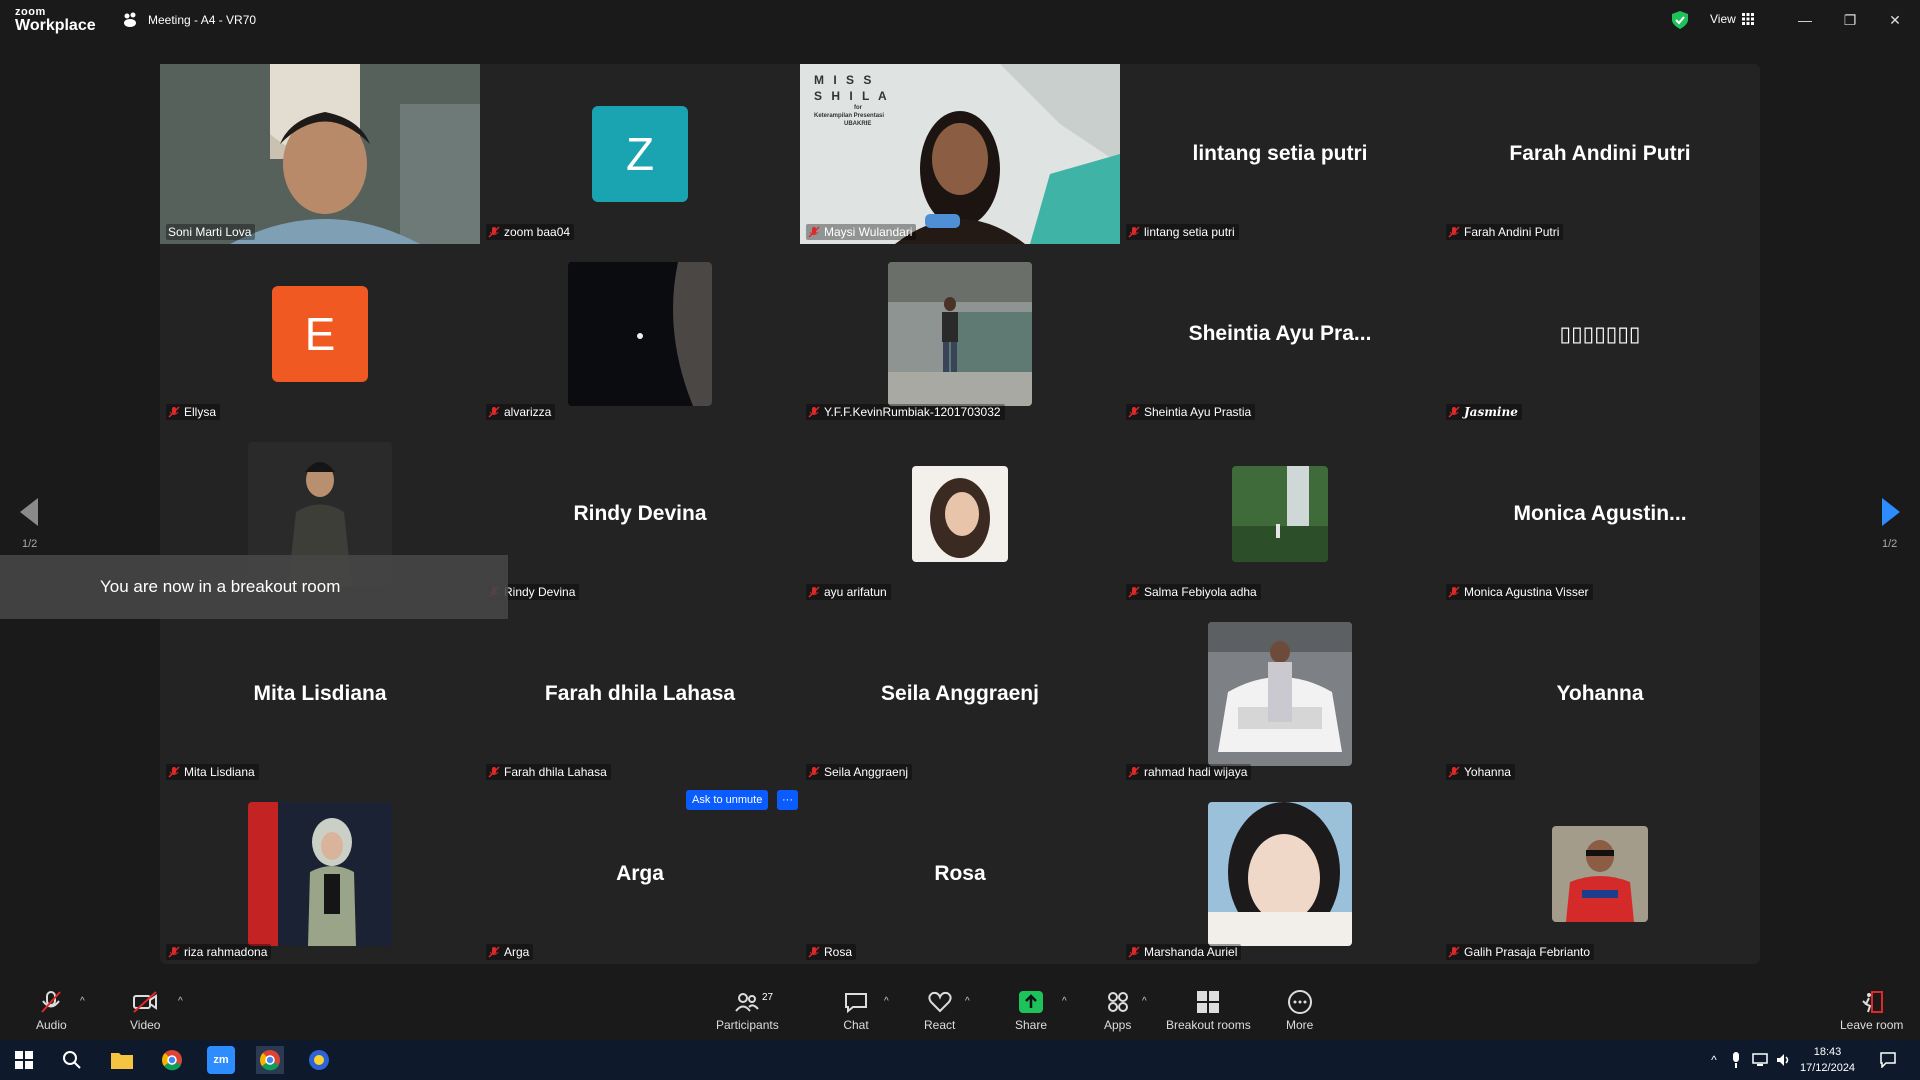 The width and height of the screenshot is (1920, 1080). Describe the element at coordinates (1280, 694) in the screenshot. I see `video-tile-rahmad-hadi-wijaya: rahmad hadi wijaya` at that location.